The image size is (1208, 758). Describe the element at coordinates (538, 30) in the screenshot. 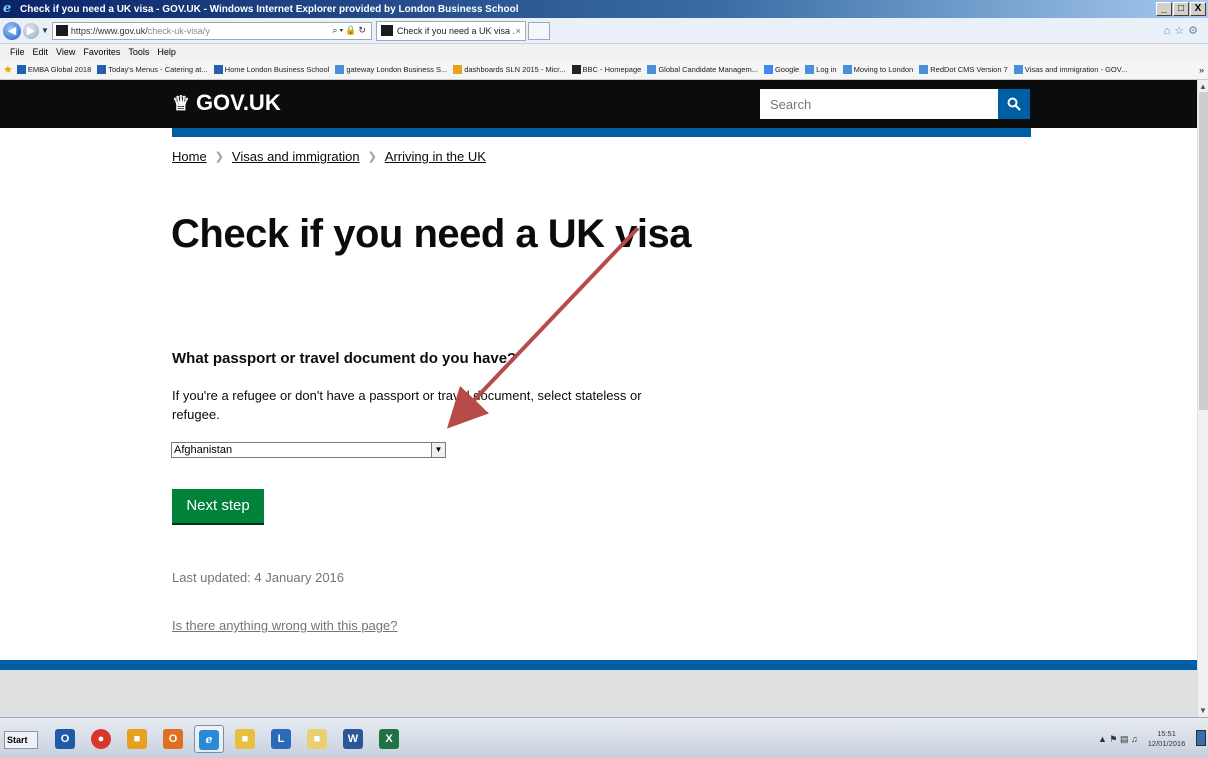

I see `new-tab-button` at that location.